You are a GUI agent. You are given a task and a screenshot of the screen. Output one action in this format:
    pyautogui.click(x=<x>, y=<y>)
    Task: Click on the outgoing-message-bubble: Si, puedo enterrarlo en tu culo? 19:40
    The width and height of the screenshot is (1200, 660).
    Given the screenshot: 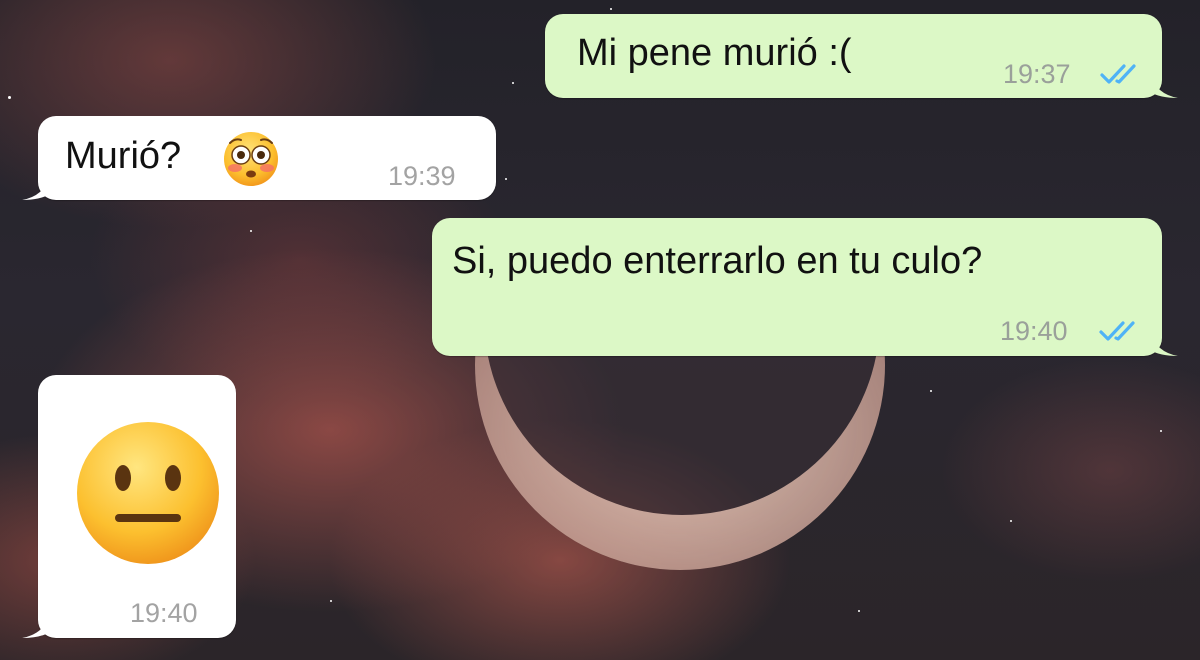 What is the action you would take?
    pyautogui.click(x=805, y=287)
    